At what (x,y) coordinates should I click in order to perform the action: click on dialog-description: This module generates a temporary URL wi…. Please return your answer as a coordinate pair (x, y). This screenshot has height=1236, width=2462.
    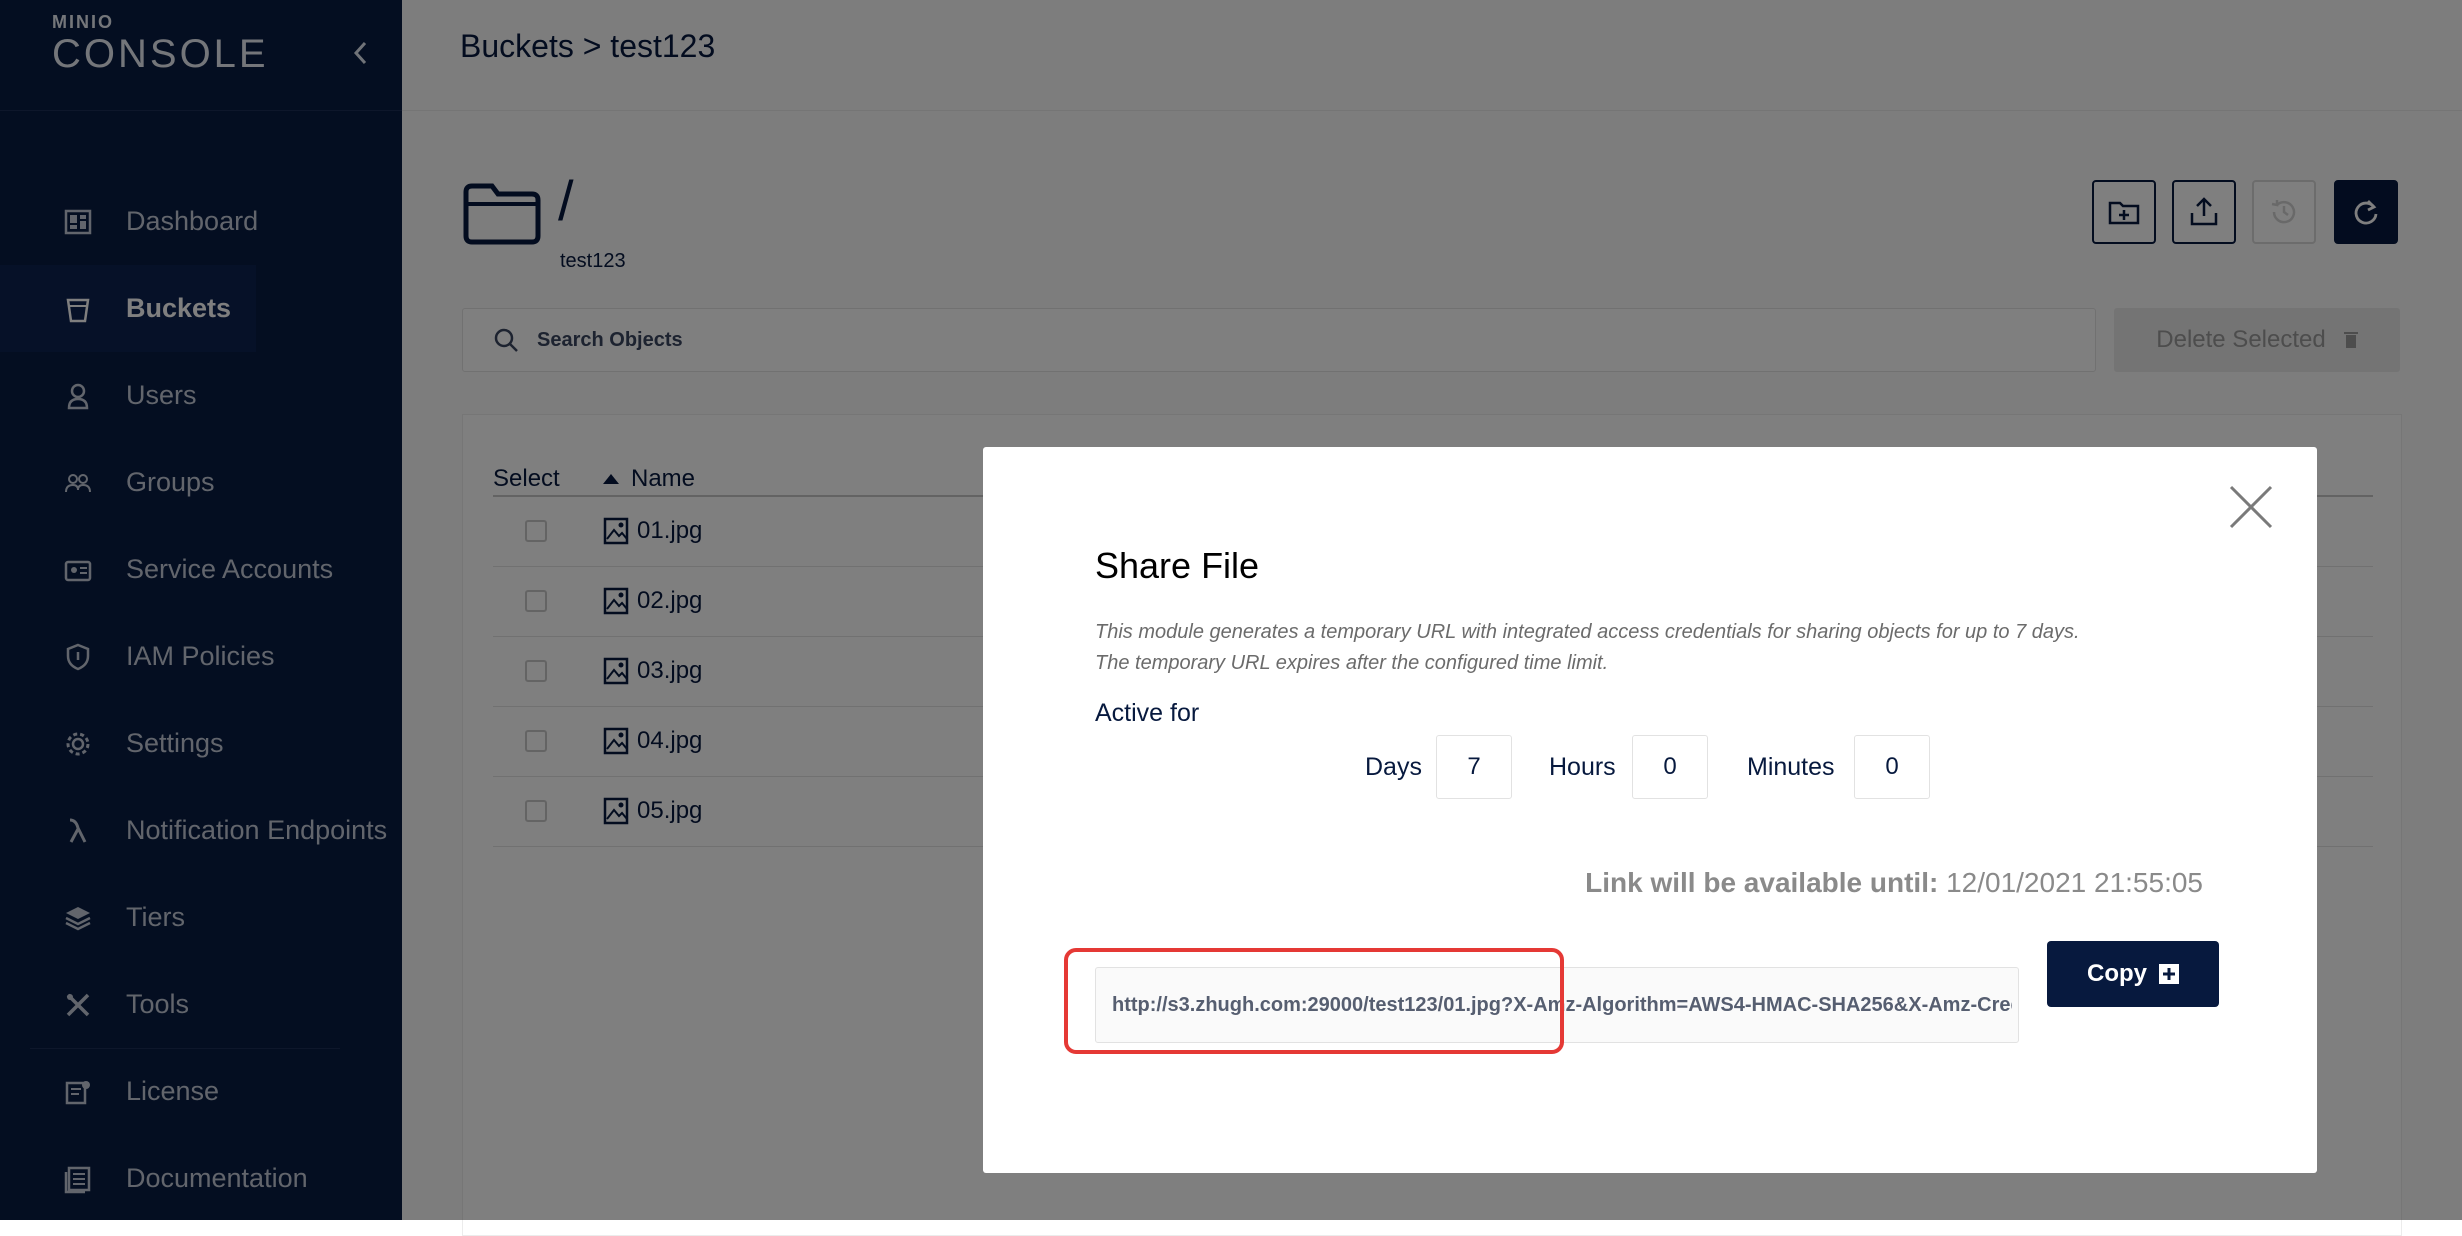
    Looking at the image, I should click on (1645, 648).